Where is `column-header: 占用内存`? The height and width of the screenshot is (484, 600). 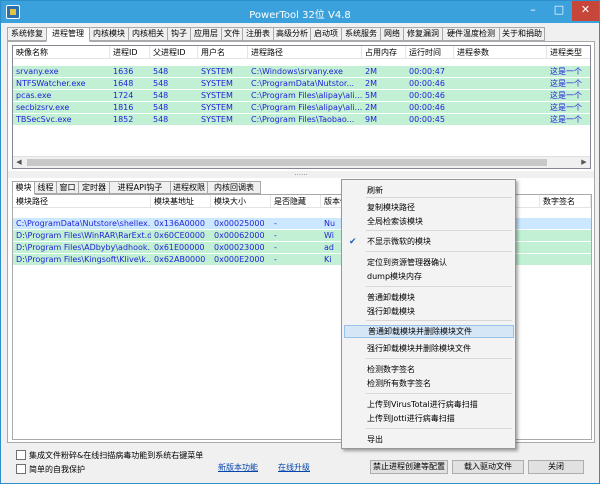 column-header: 占用内存 is located at coordinates (384, 52).